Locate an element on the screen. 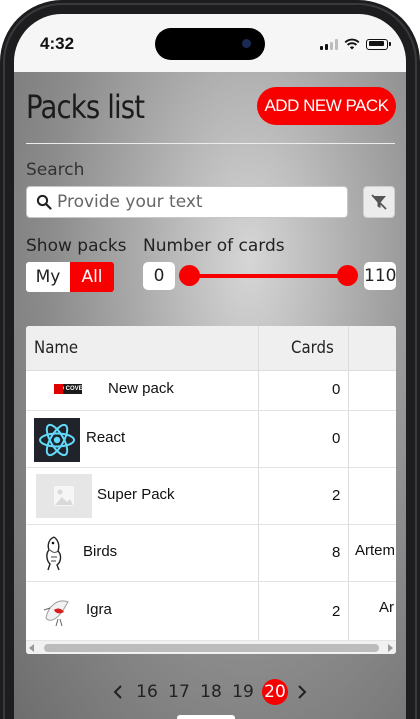 This screenshot has height=719, width=420. scroll-left-icon is located at coordinates (31, 648).